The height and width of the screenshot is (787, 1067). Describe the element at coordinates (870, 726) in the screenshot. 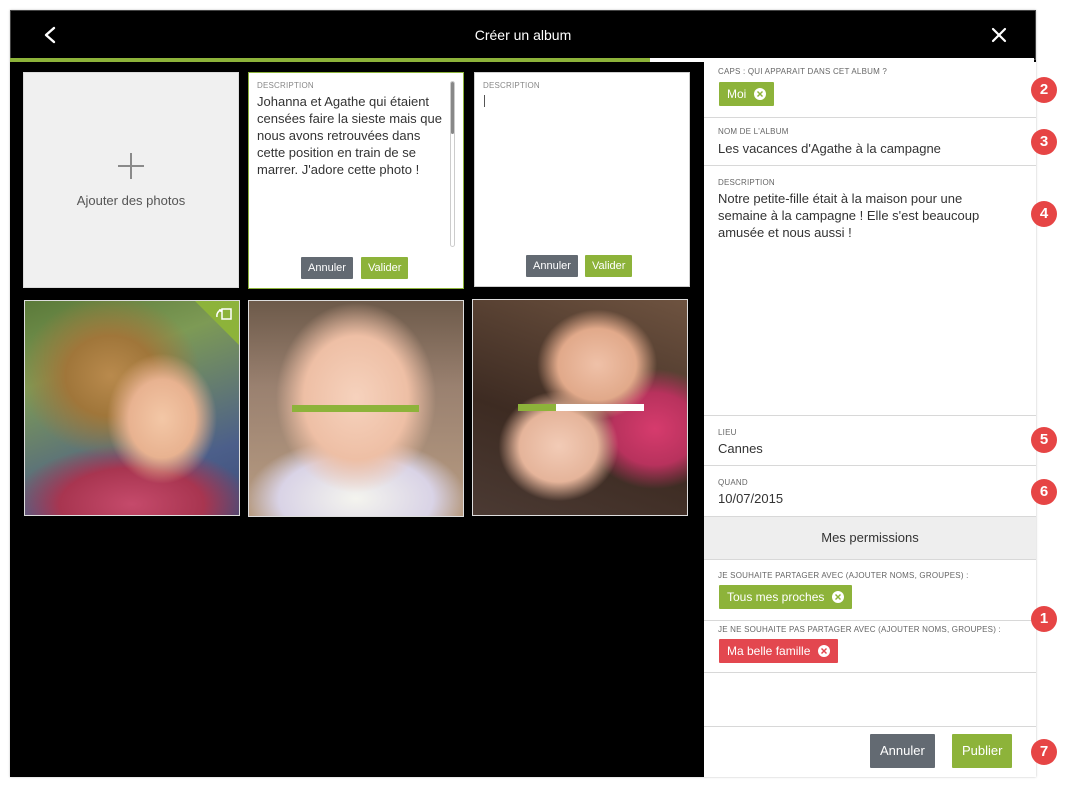

I see `footer-divider` at that location.